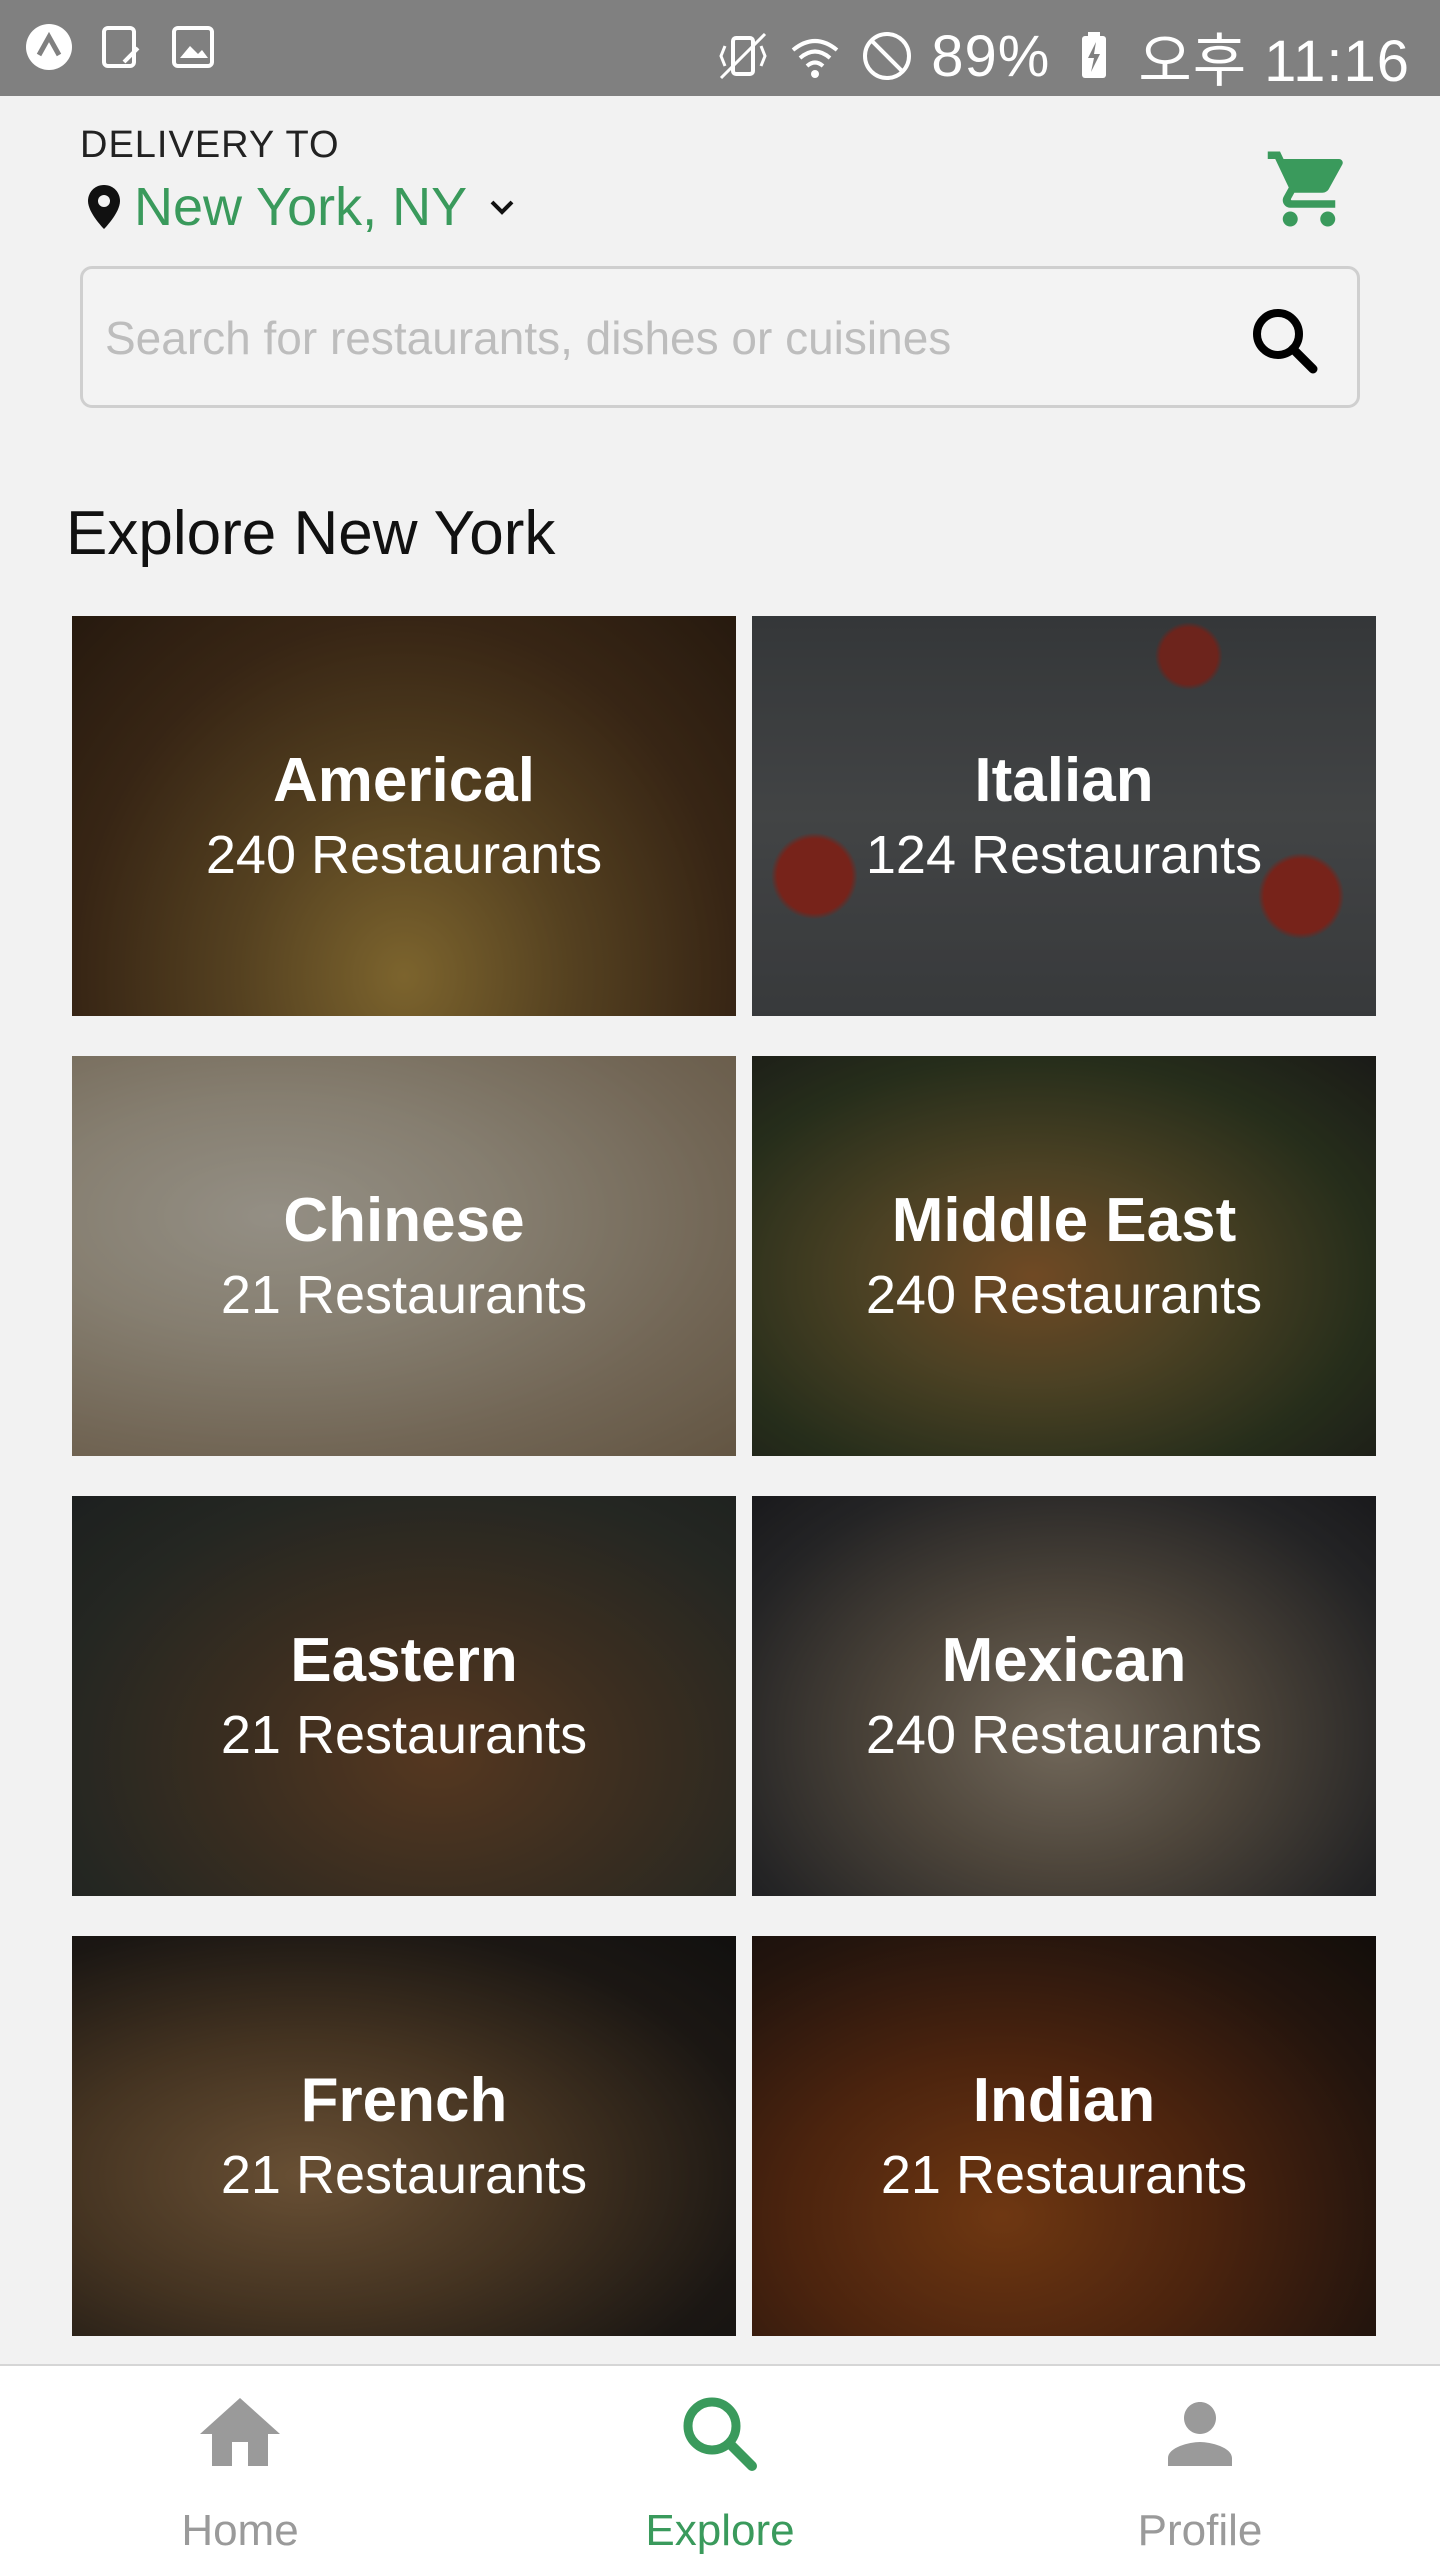  What do you see at coordinates (121, 47) in the screenshot?
I see `screenshot-icon` at bounding box center [121, 47].